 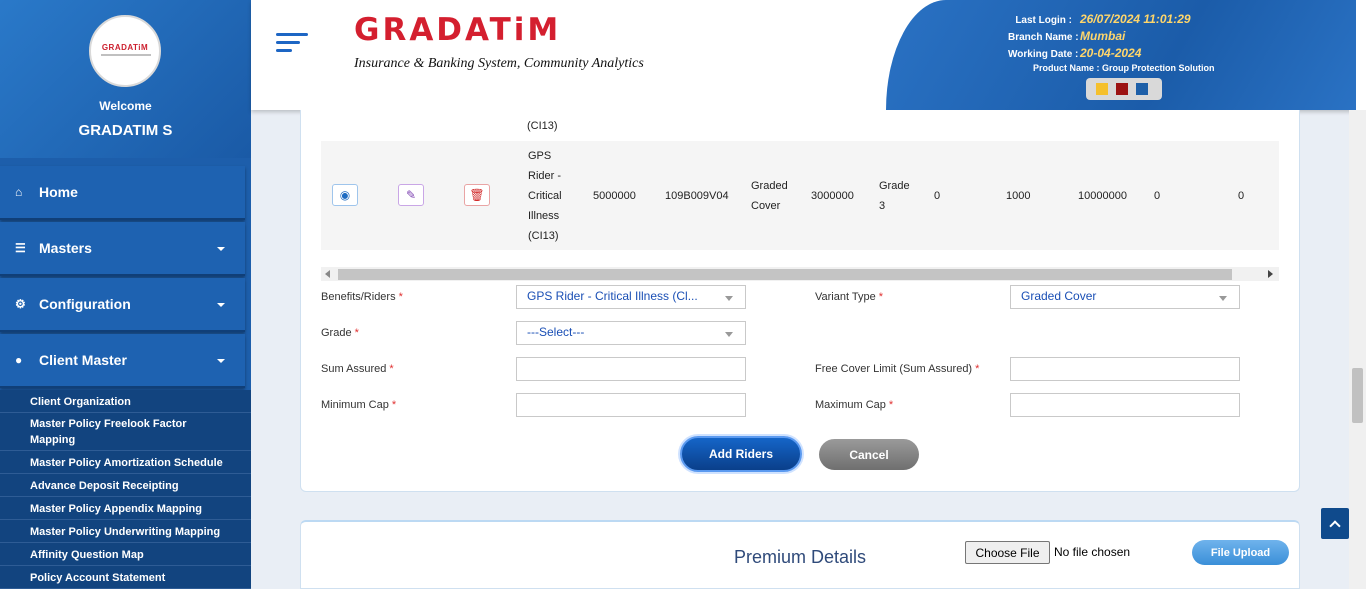 What do you see at coordinates (849, 297) in the screenshot?
I see `variant-type-label: Variant Type *` at bounding box center [849, 297].